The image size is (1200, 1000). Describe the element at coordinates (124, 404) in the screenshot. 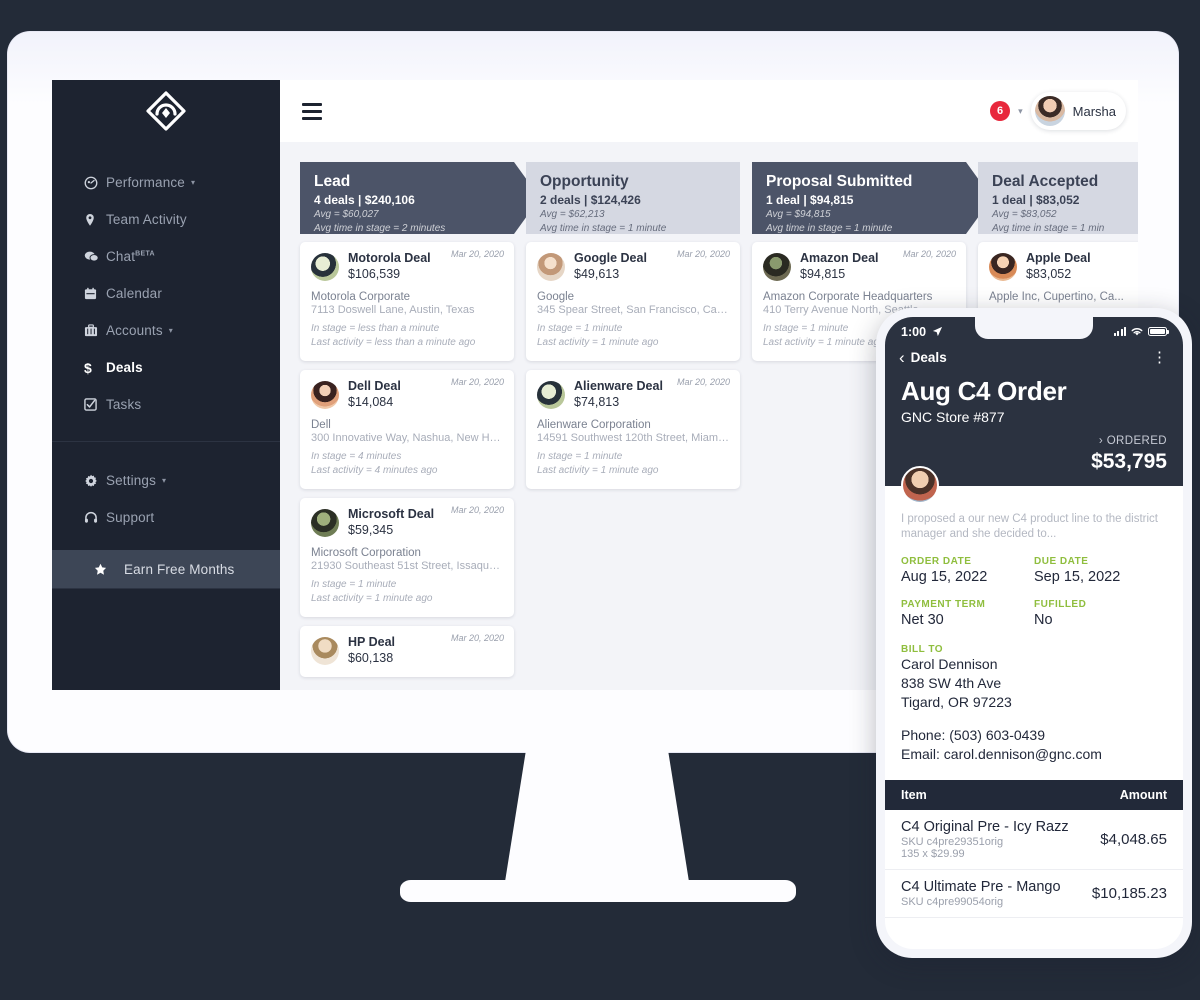

I see `sidebar-item-label: Tasks` at that location.